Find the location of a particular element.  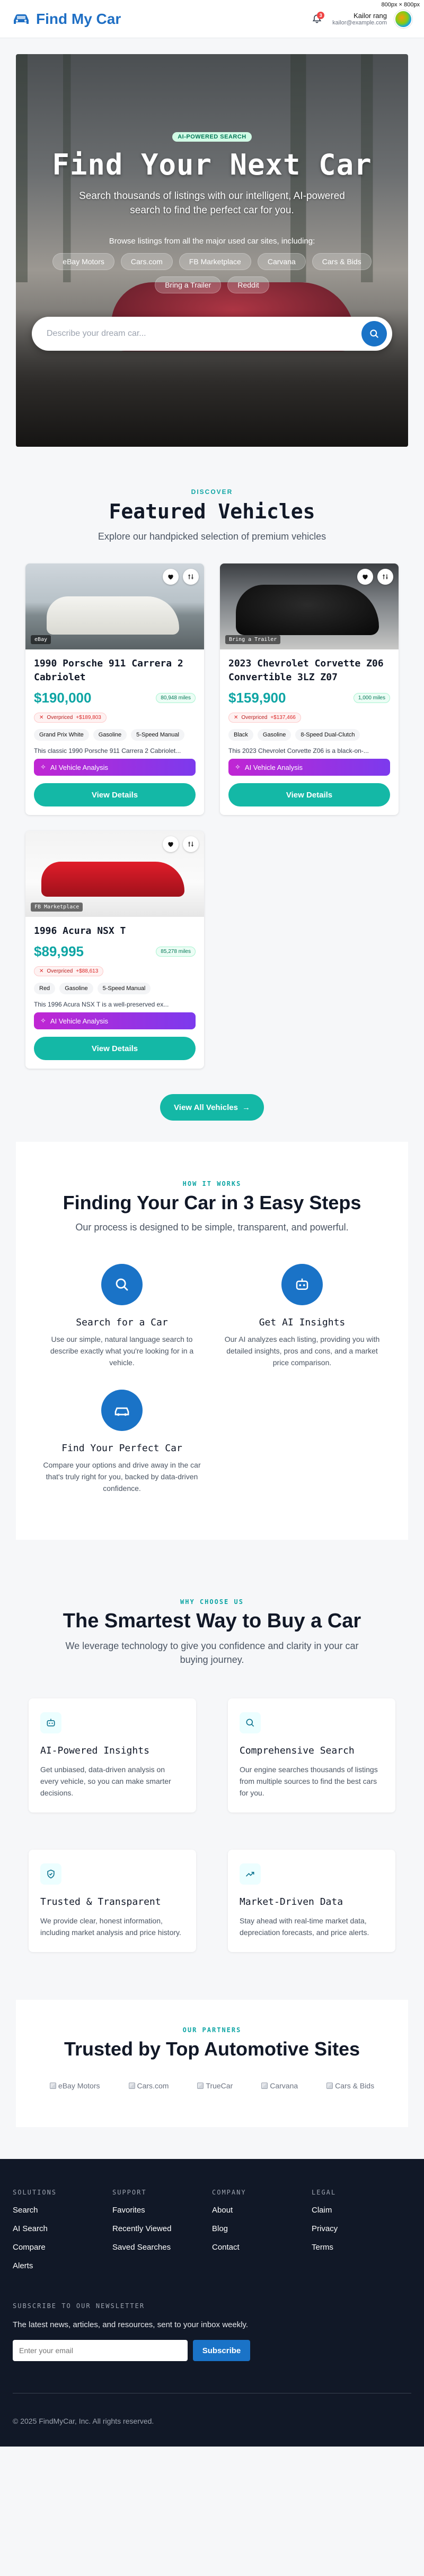

site-chip-ebay-motors: eBay Motors is located at coordinates (83, 261).